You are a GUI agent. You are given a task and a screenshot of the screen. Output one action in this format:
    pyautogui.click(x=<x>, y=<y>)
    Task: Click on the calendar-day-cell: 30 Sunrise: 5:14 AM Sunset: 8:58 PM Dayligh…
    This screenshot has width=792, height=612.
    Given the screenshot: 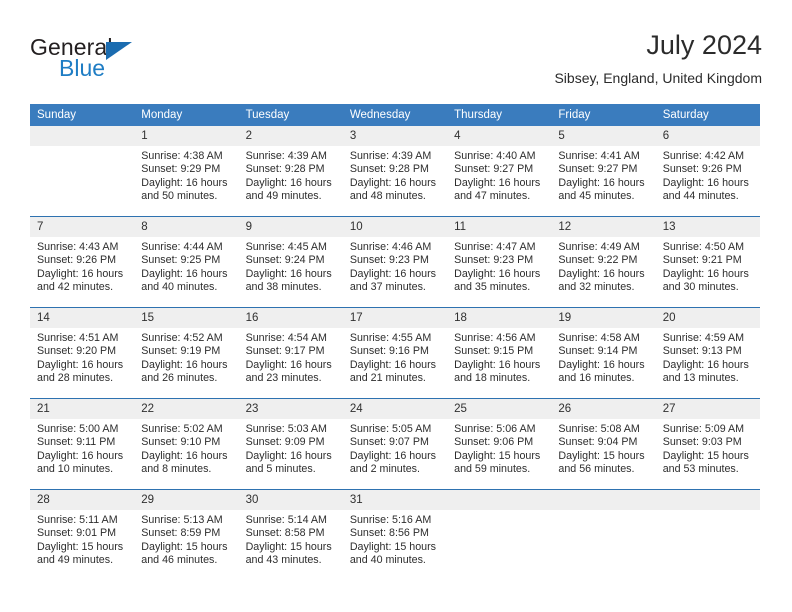 What is the action you would take?
    pyautogui.click(x=290, y=534)
    